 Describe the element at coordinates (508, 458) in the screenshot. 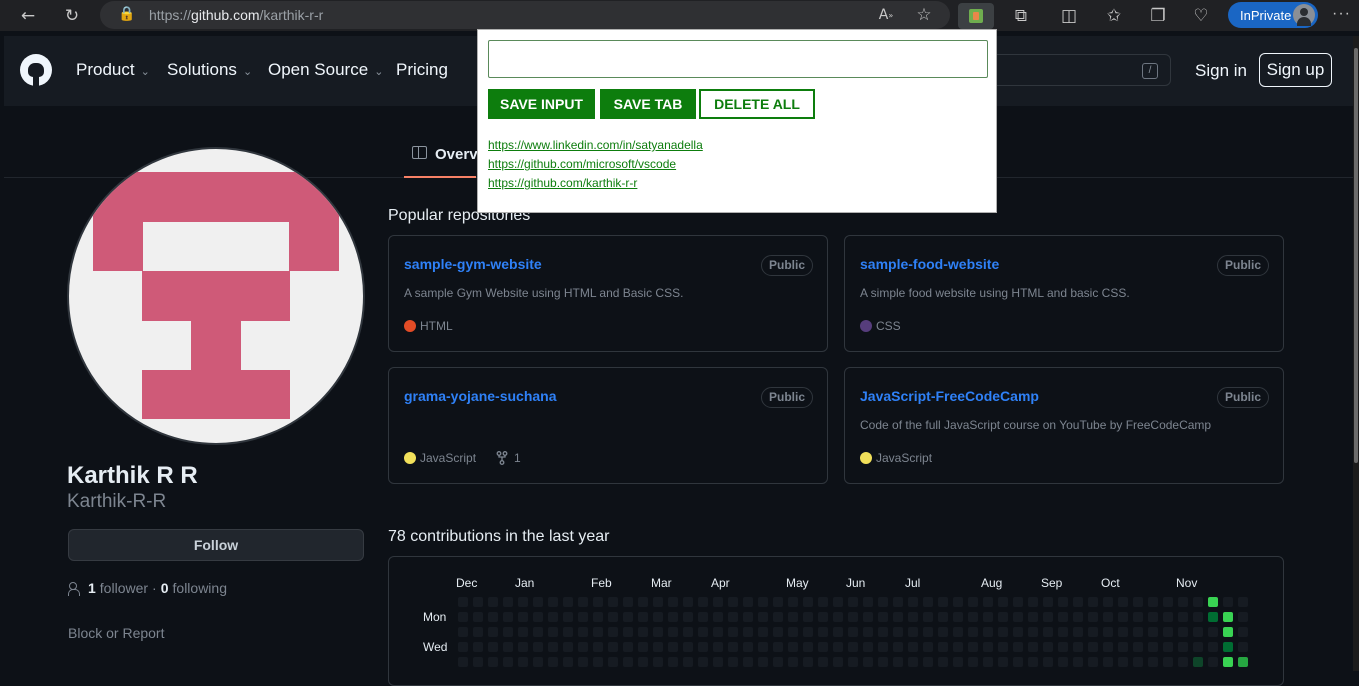

I see `repo-forks-link: 1` at that location.